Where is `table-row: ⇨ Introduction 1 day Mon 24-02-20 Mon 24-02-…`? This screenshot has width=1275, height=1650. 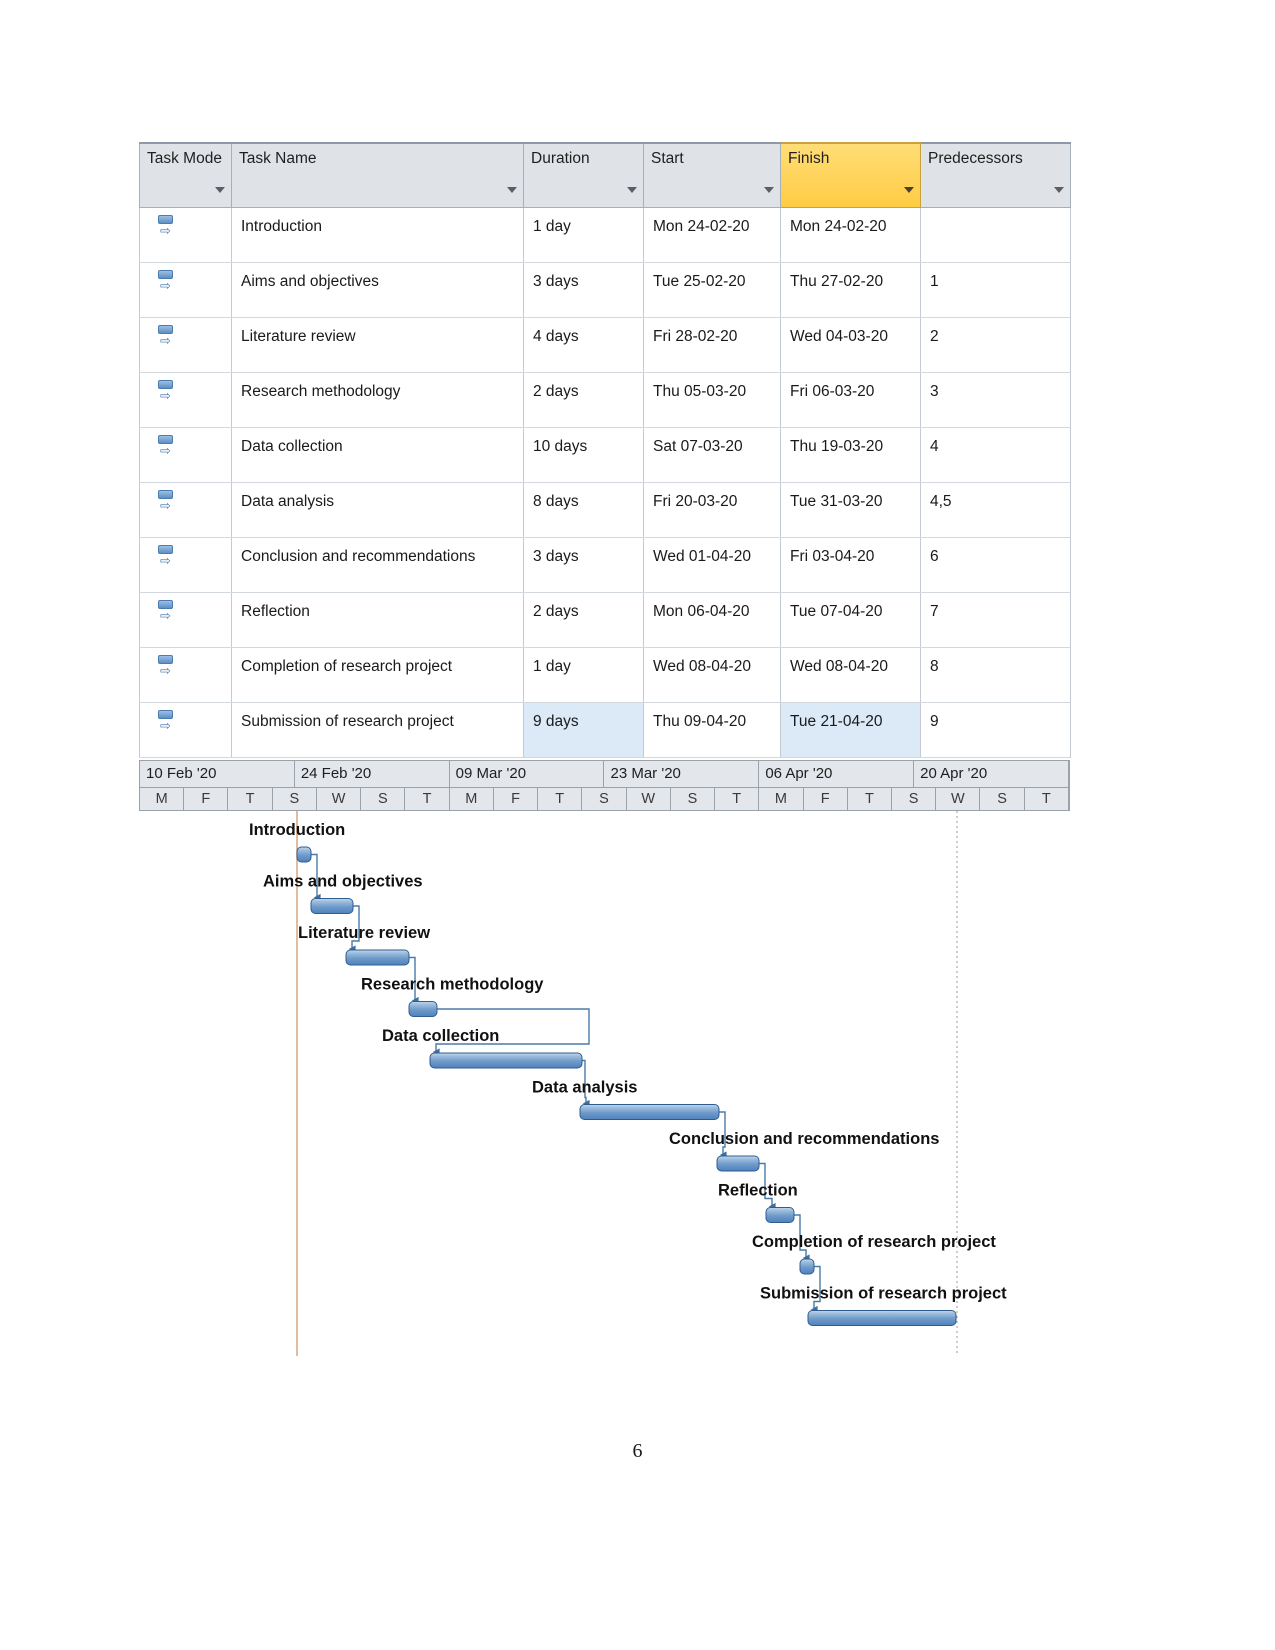 table-row: ⇨ Introduction 1 day Mon 24-02-20 Mon 24-02-… is located at coordinates (605, 235).